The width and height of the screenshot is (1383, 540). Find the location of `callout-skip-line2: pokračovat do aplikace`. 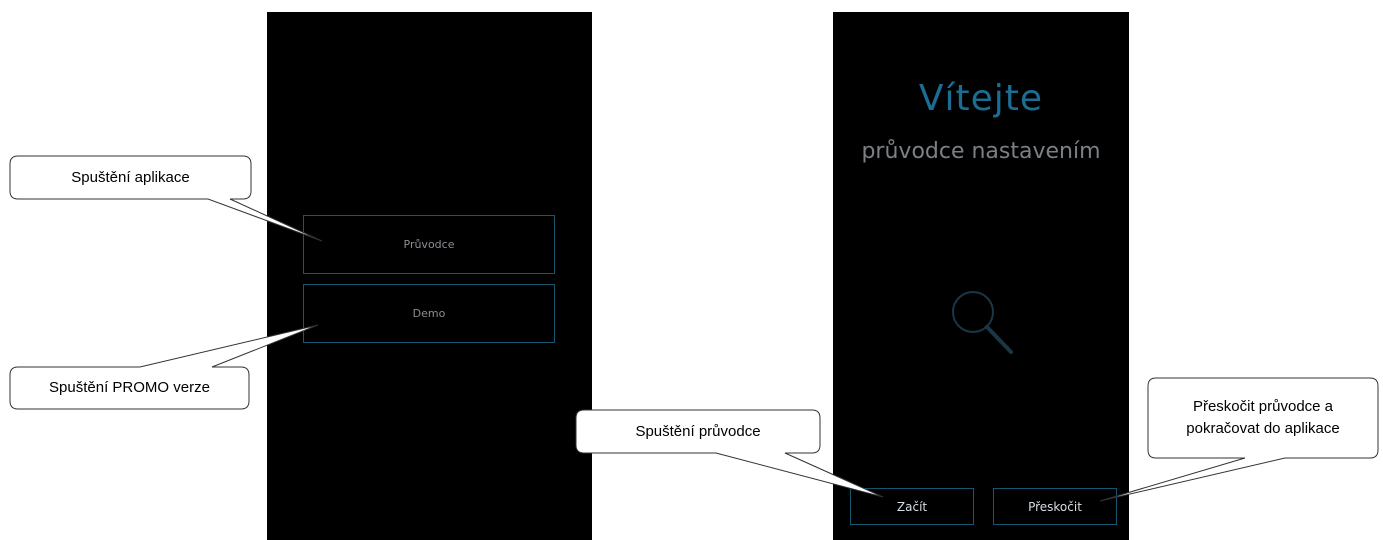

callout-skip-line2: pokračovat do aplikace is located at coordinates (1263, 428).